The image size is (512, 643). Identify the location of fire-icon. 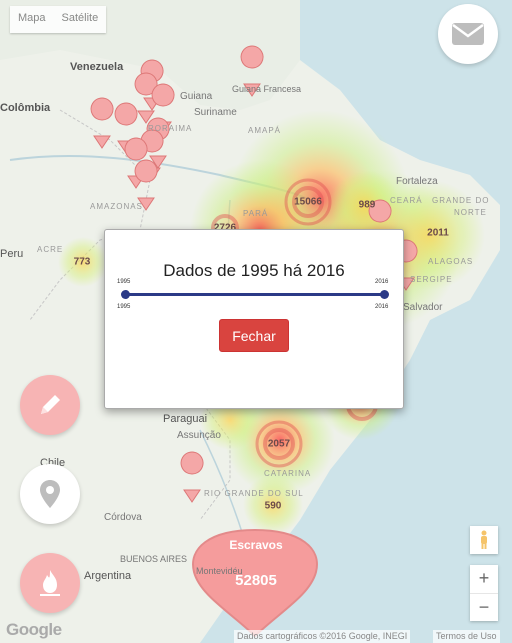
(50, 583).